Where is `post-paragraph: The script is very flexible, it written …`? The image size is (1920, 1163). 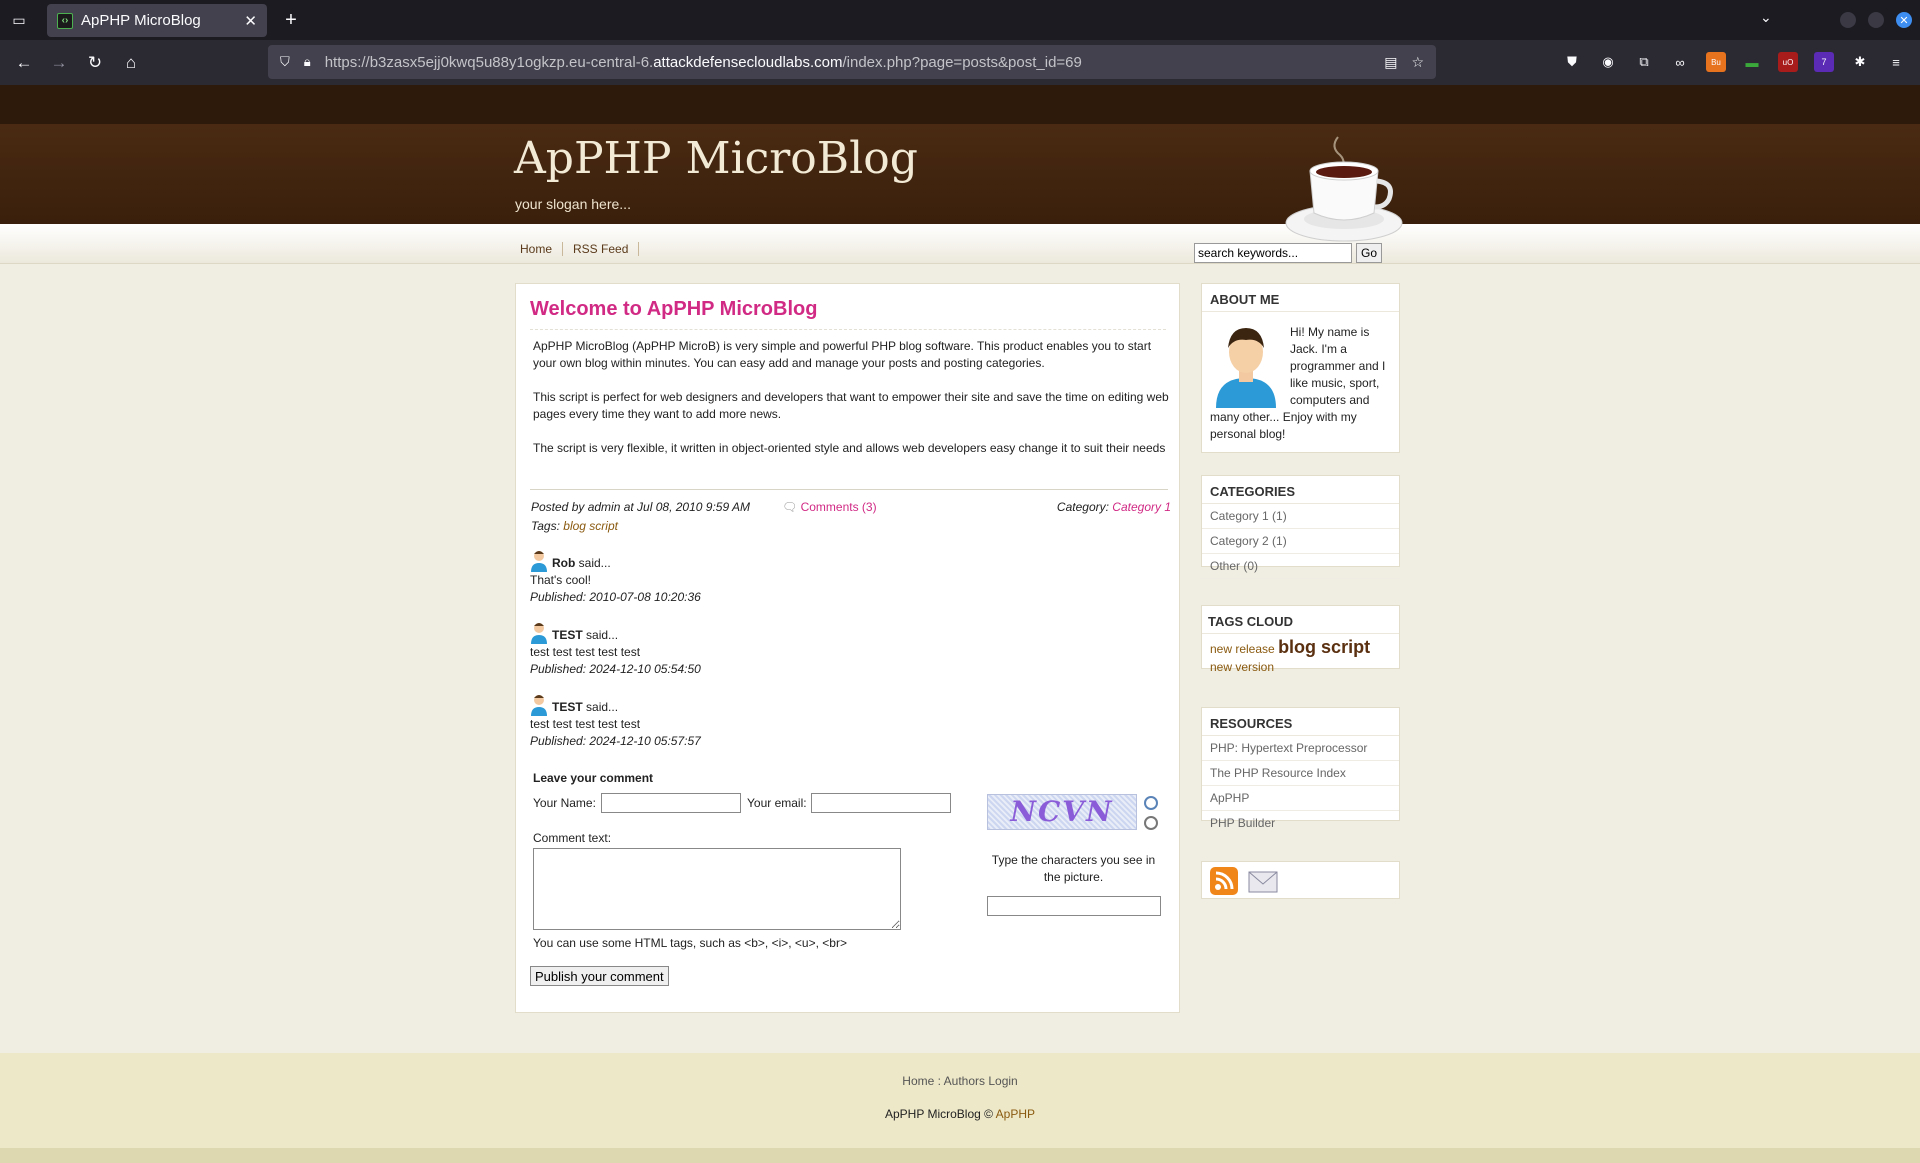 post-paragraph: The script is very flexible, it written … is located at coordinates (849, 448).